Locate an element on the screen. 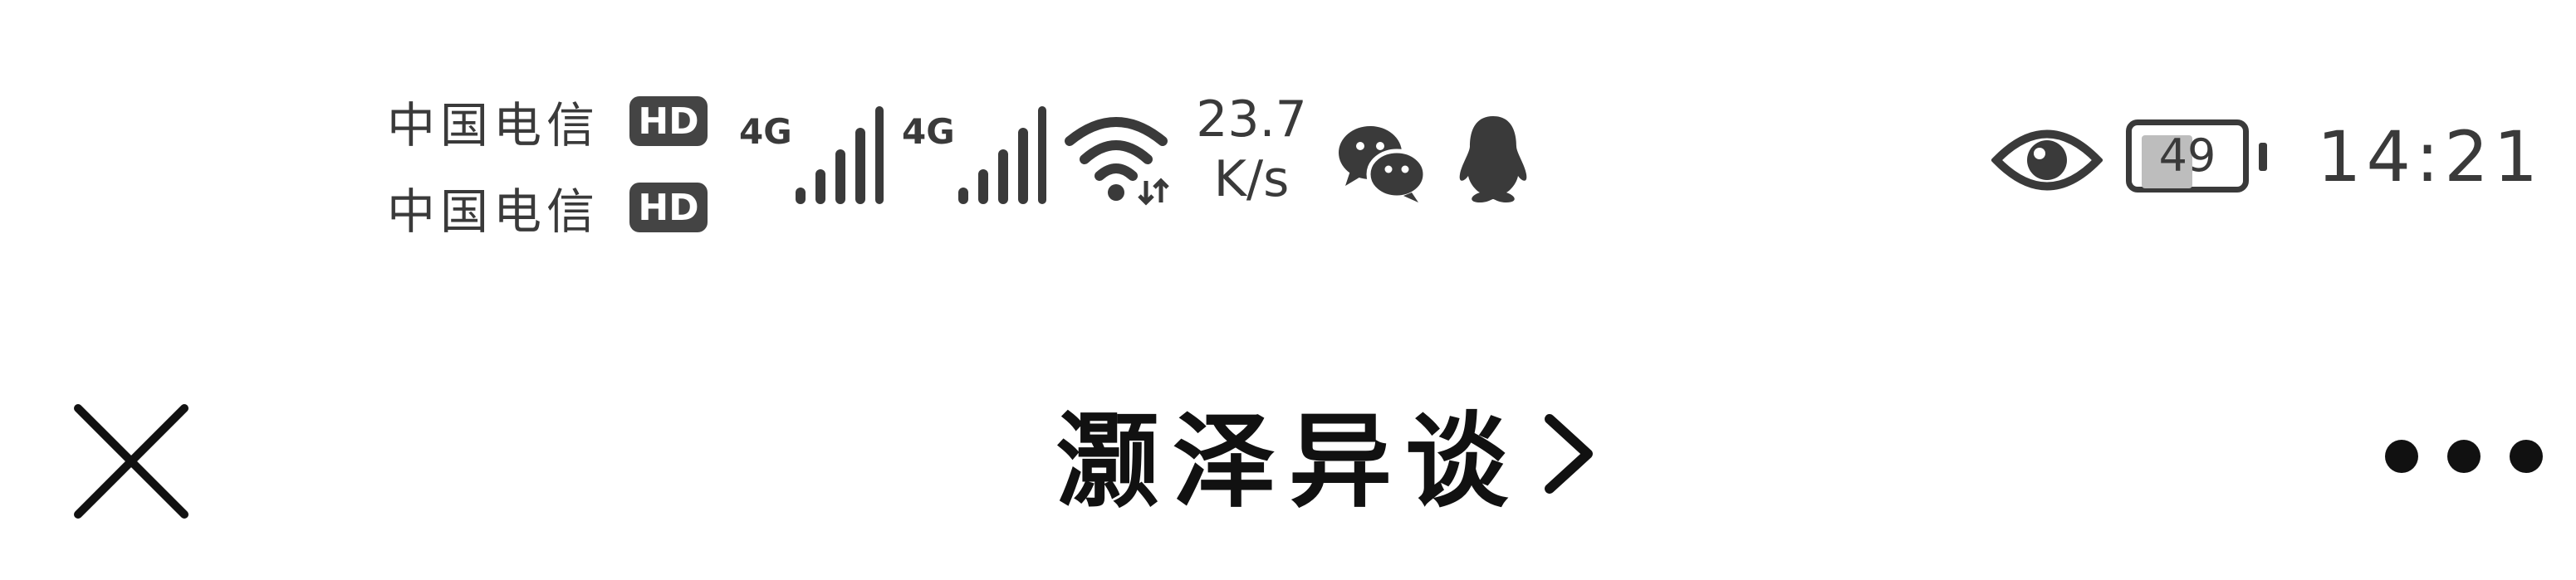 The image size is (2576, 580). close-button is located at coordinates (131, 462).